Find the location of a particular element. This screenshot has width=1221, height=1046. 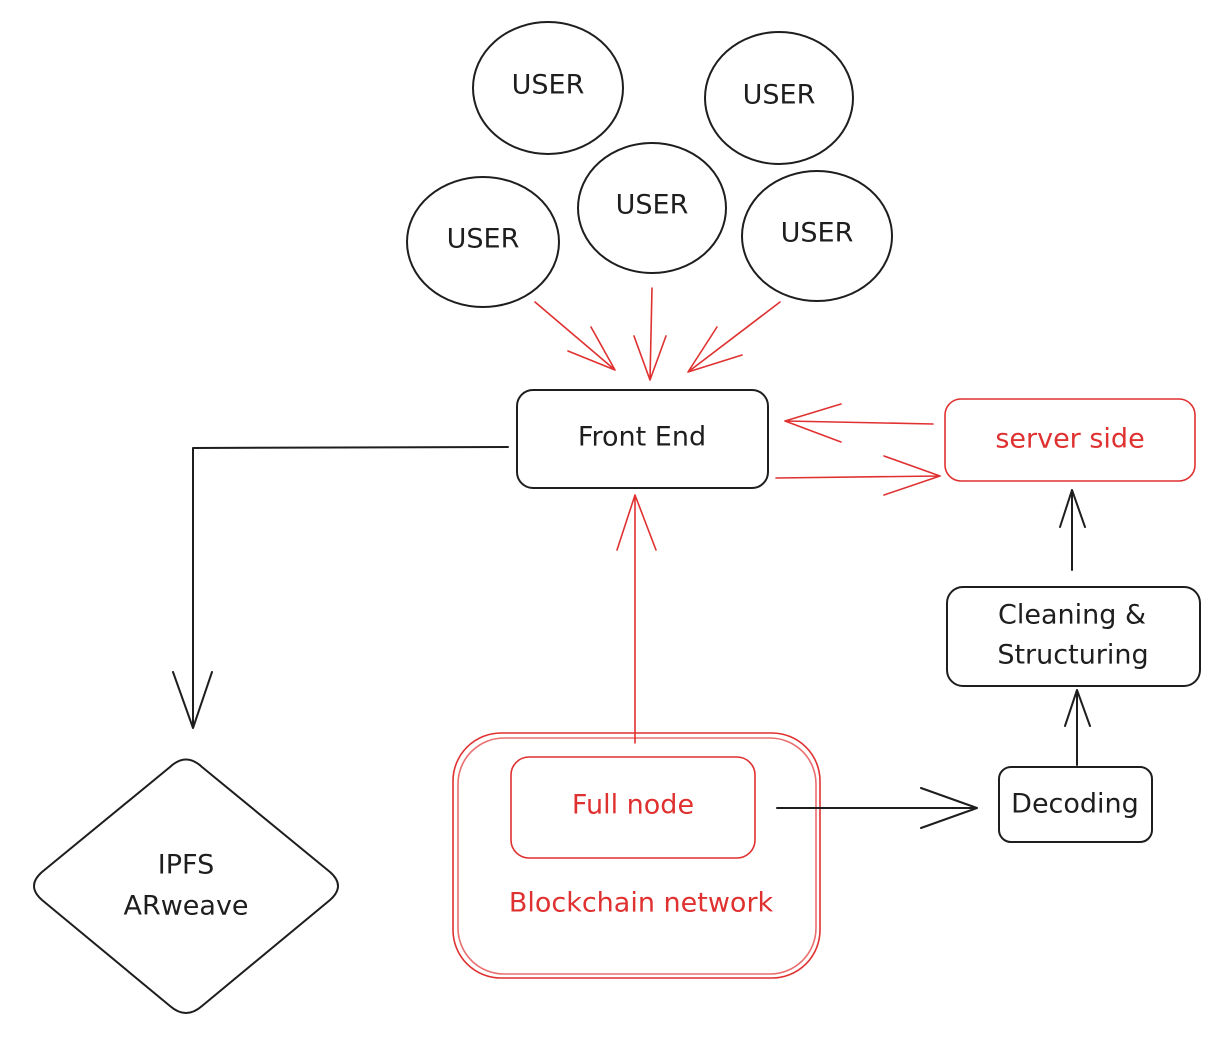

front-end-label: Front End is located at coordinates (642, 437).